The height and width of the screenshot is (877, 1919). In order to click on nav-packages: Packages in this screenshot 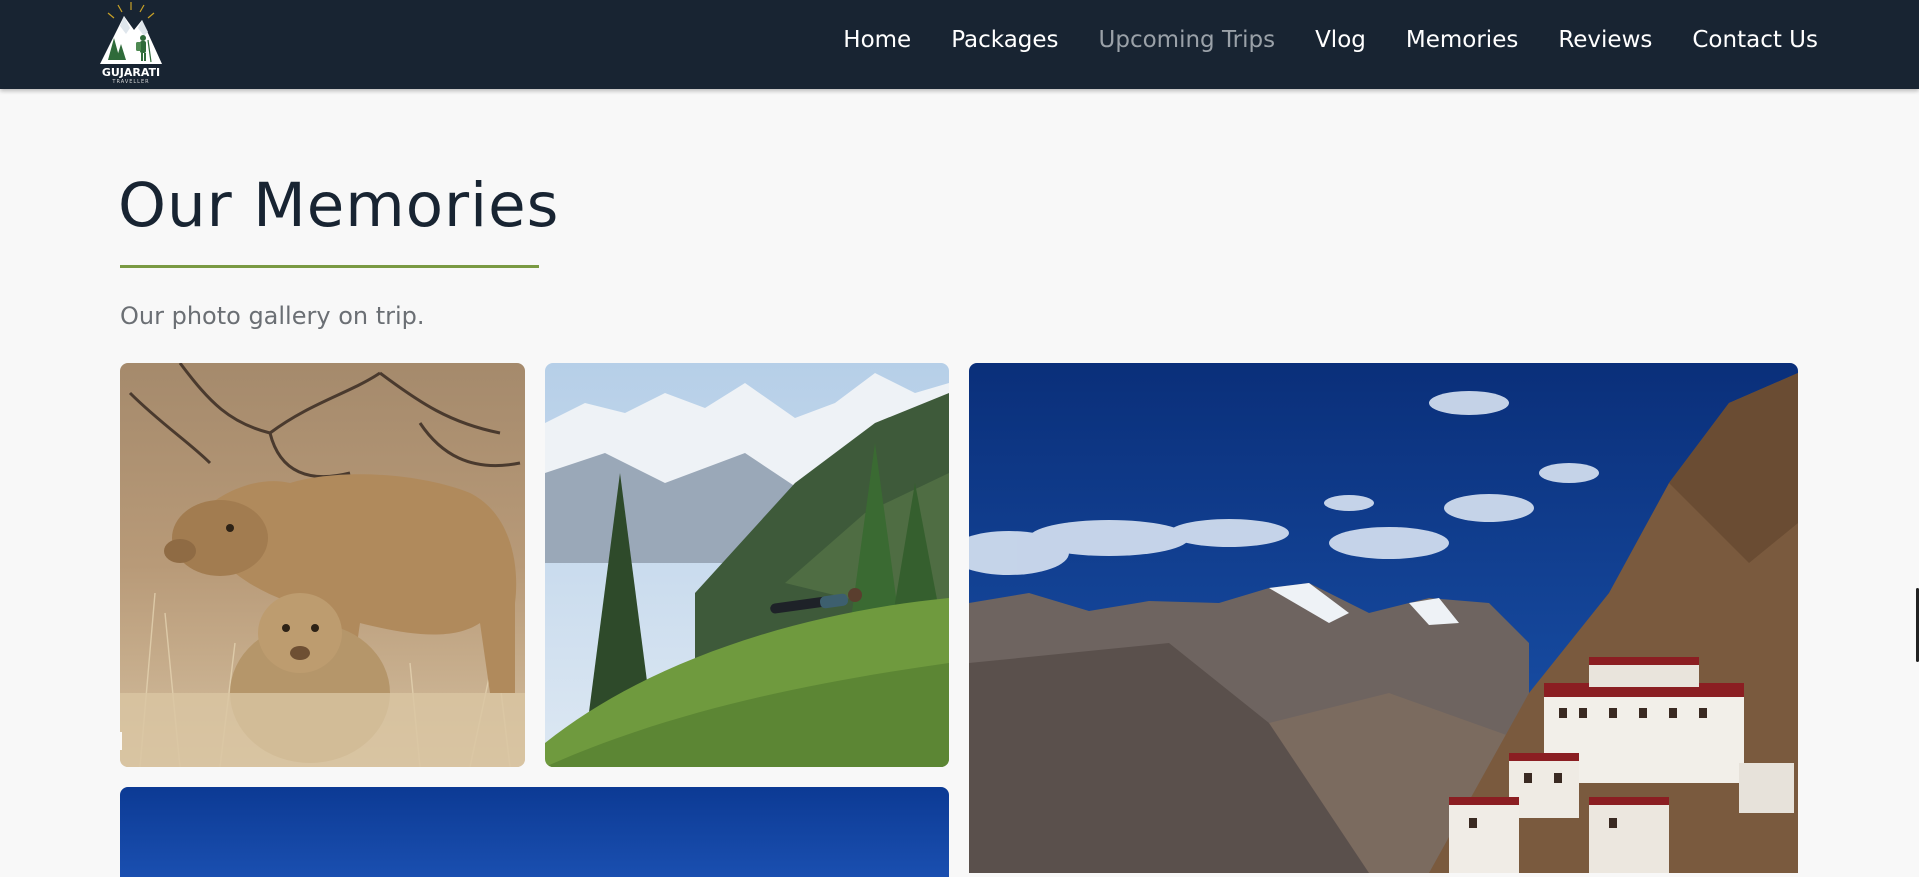, I will do `click(1004, 40)`.